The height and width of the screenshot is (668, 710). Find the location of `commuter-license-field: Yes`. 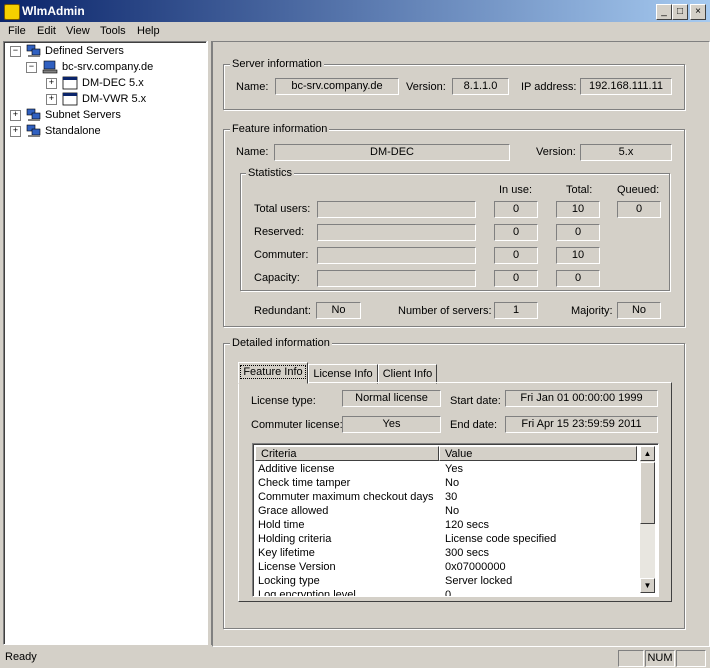

commuter-license-field: Yes is located at coordinates (391, 424).